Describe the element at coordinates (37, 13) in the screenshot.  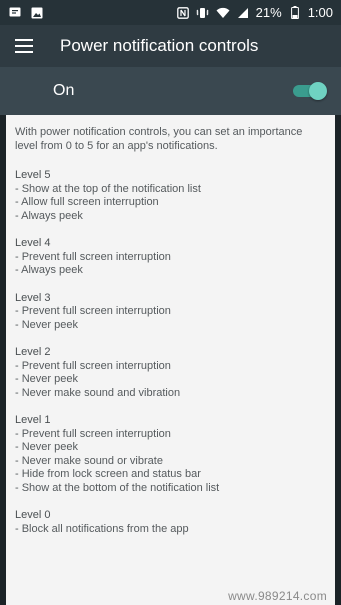
I see `image-icon` at that location.